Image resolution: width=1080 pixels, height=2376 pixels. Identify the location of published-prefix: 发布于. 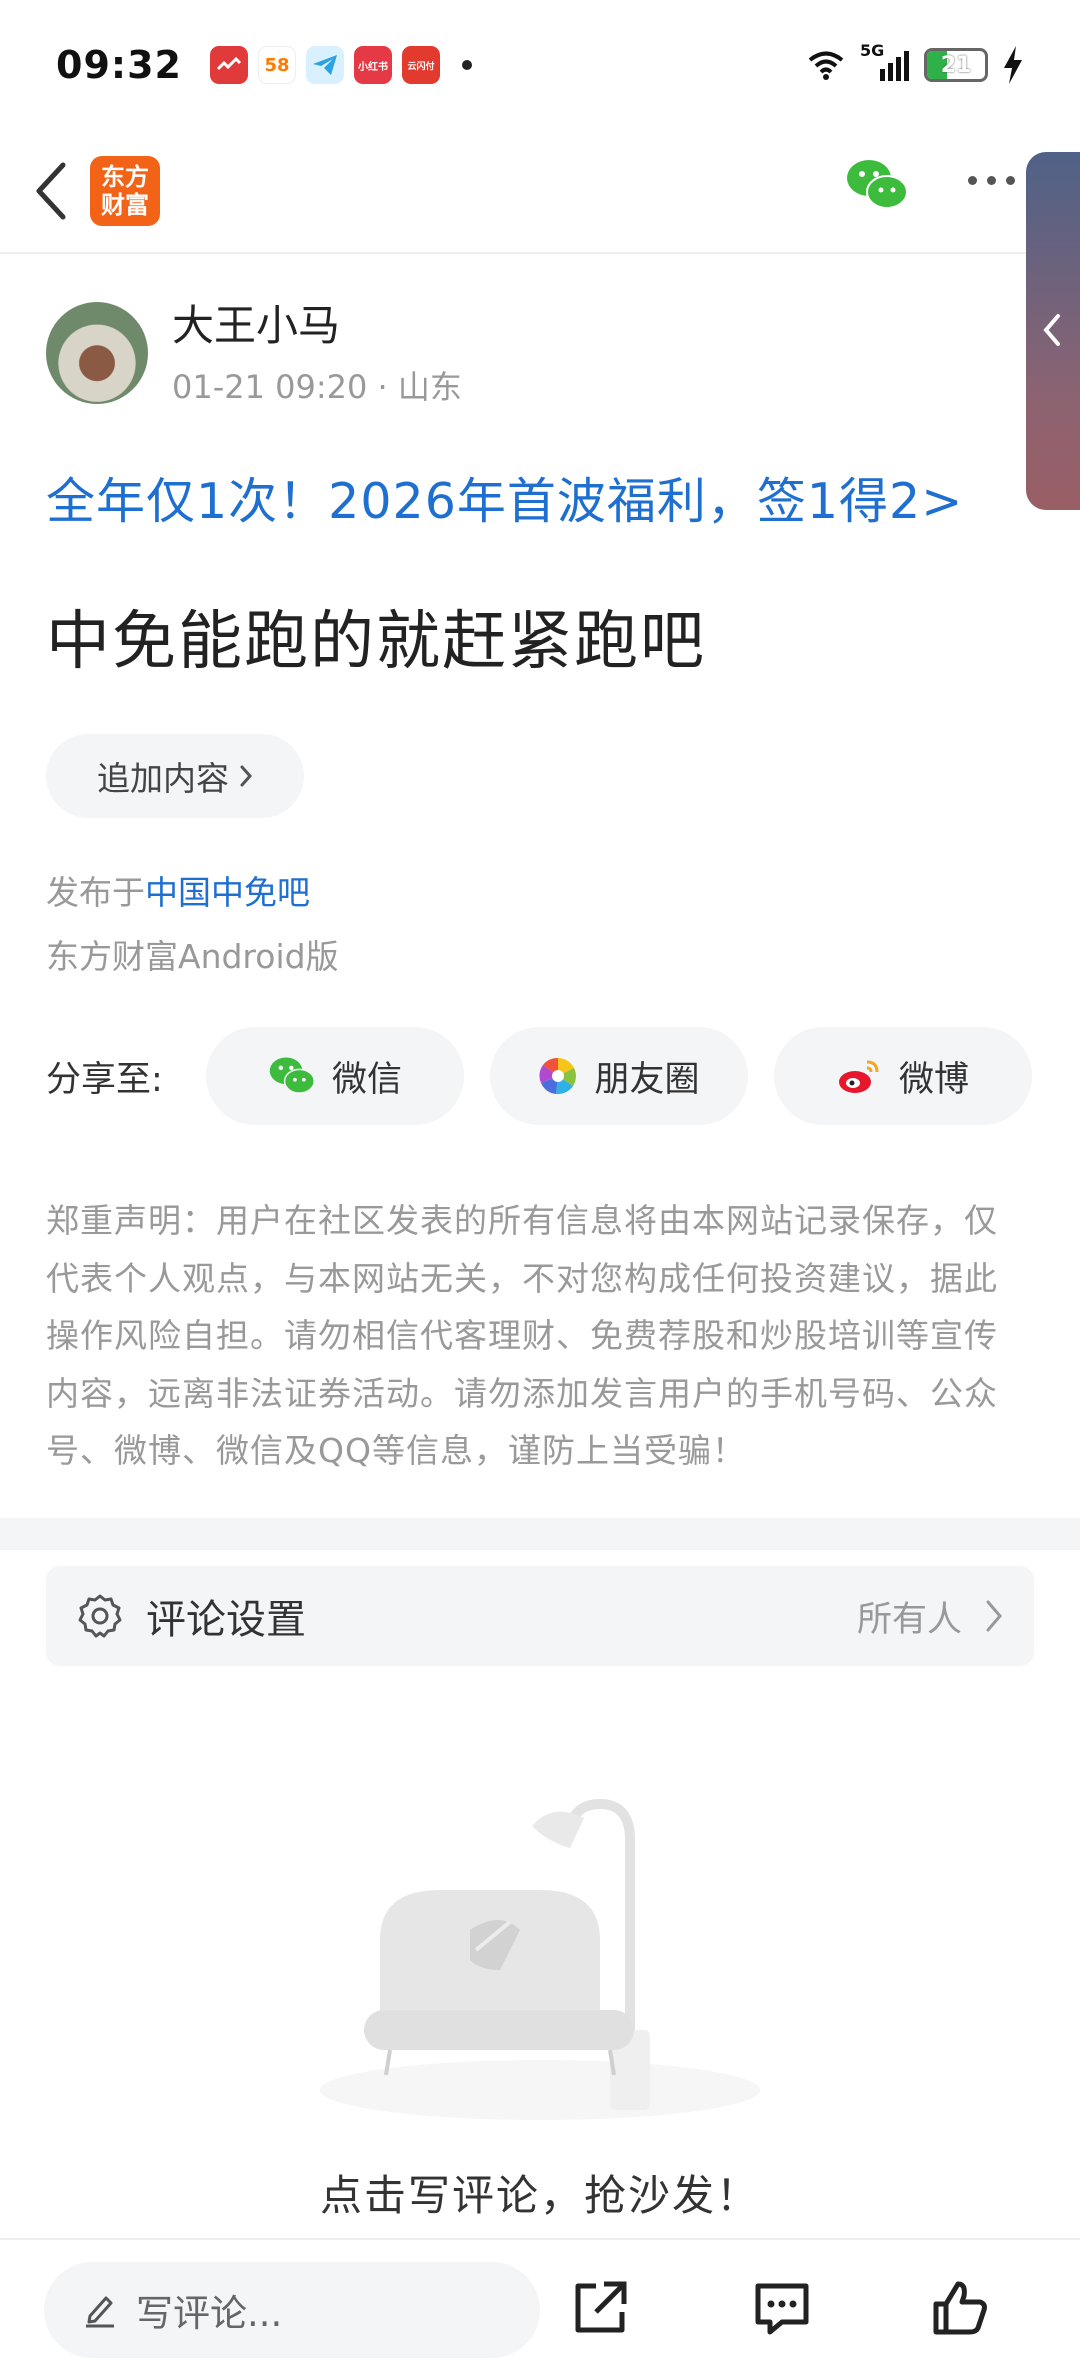
(95, 892).